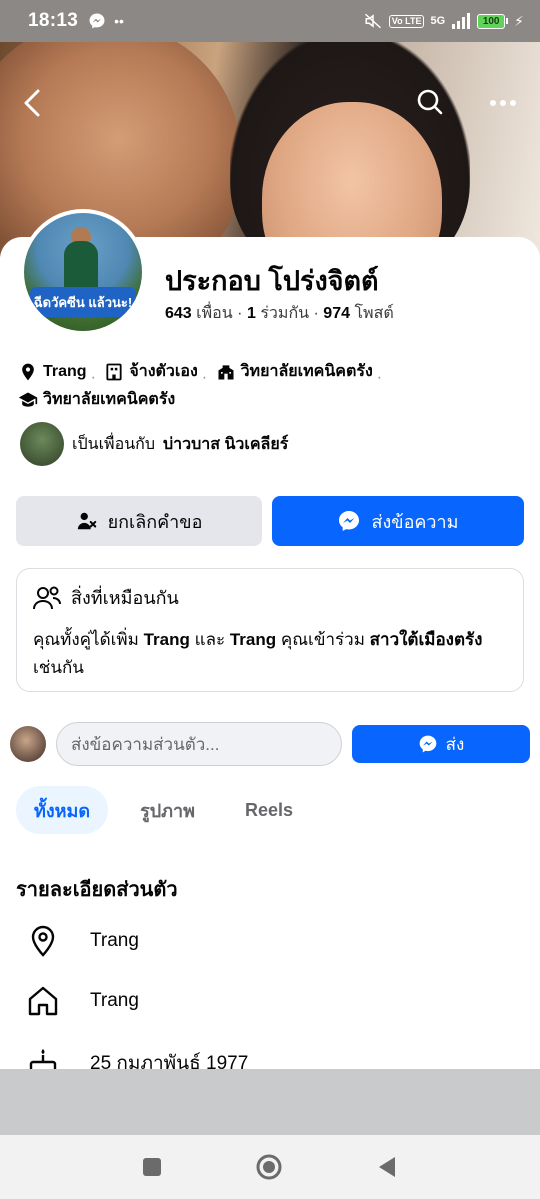  I want to click on battery-icon: 100, so click(493, 21).